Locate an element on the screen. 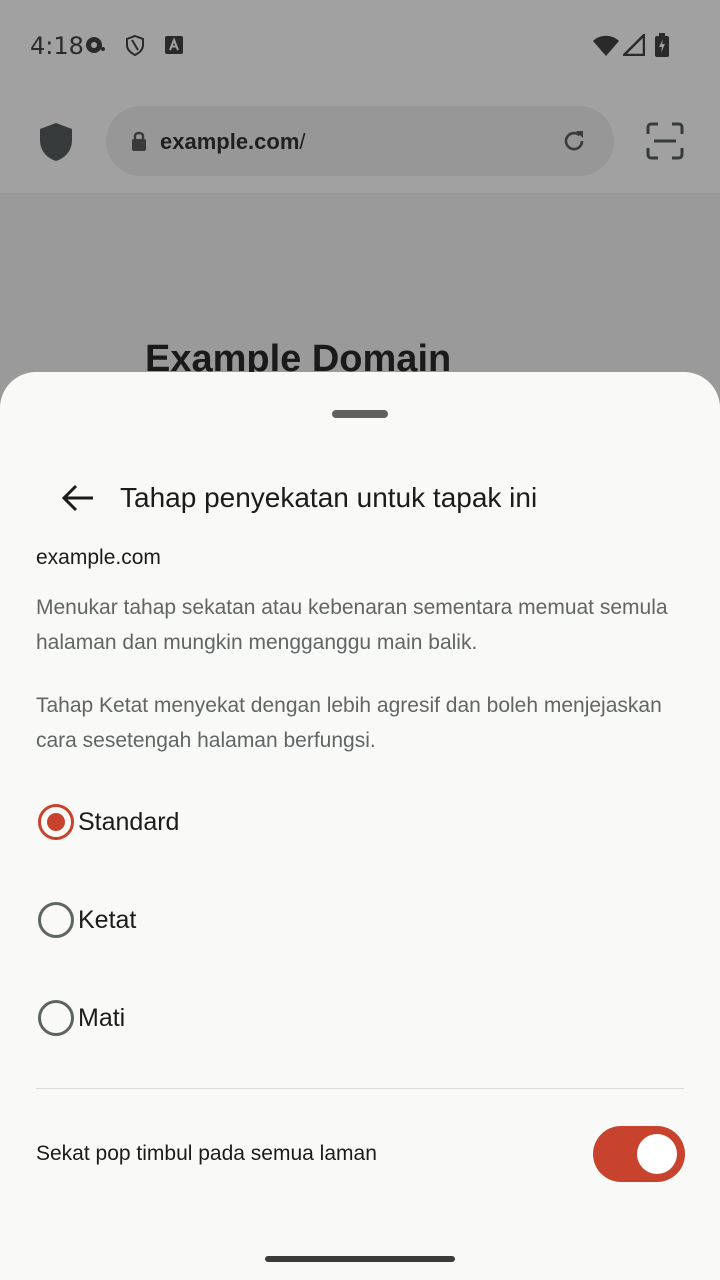  status-time: 4:18 is located at coordinates (57, 46).